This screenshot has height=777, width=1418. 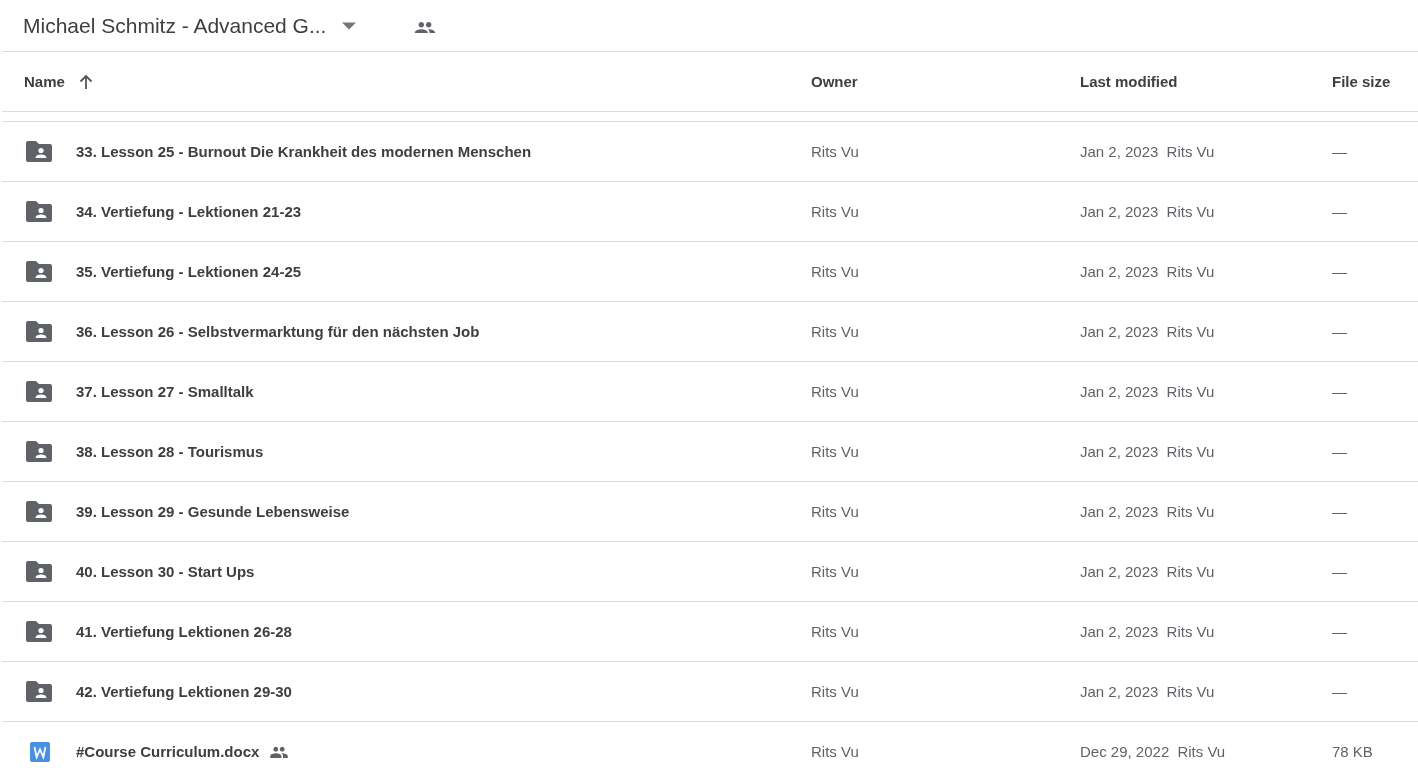 What do you see at coordinates (1352, 751) in the screenshot?
I see `file-size: 78 KB` at bounding box center [1352, 751].